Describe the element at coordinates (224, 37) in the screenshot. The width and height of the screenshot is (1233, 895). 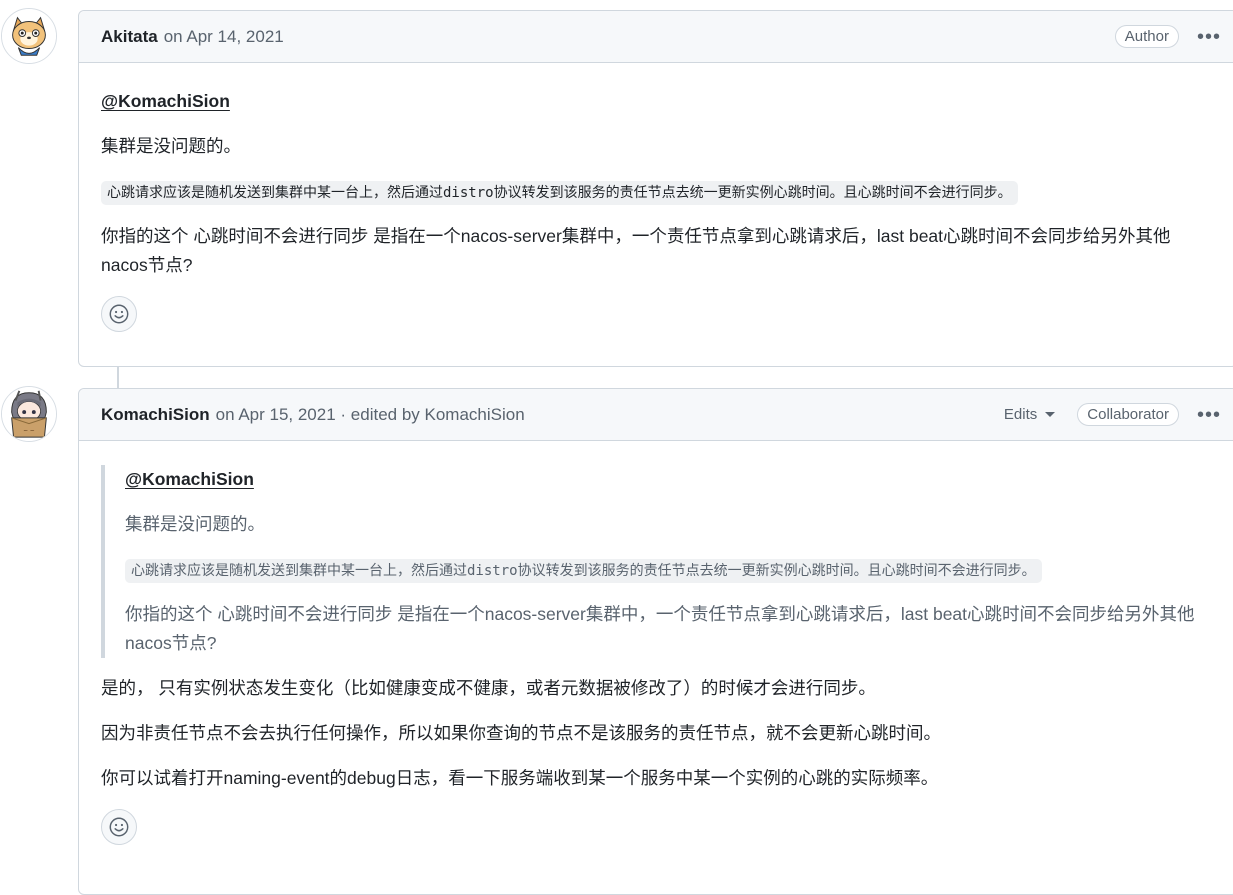
I see `comment-timestamp: on Apr 14, 2021` at that location.